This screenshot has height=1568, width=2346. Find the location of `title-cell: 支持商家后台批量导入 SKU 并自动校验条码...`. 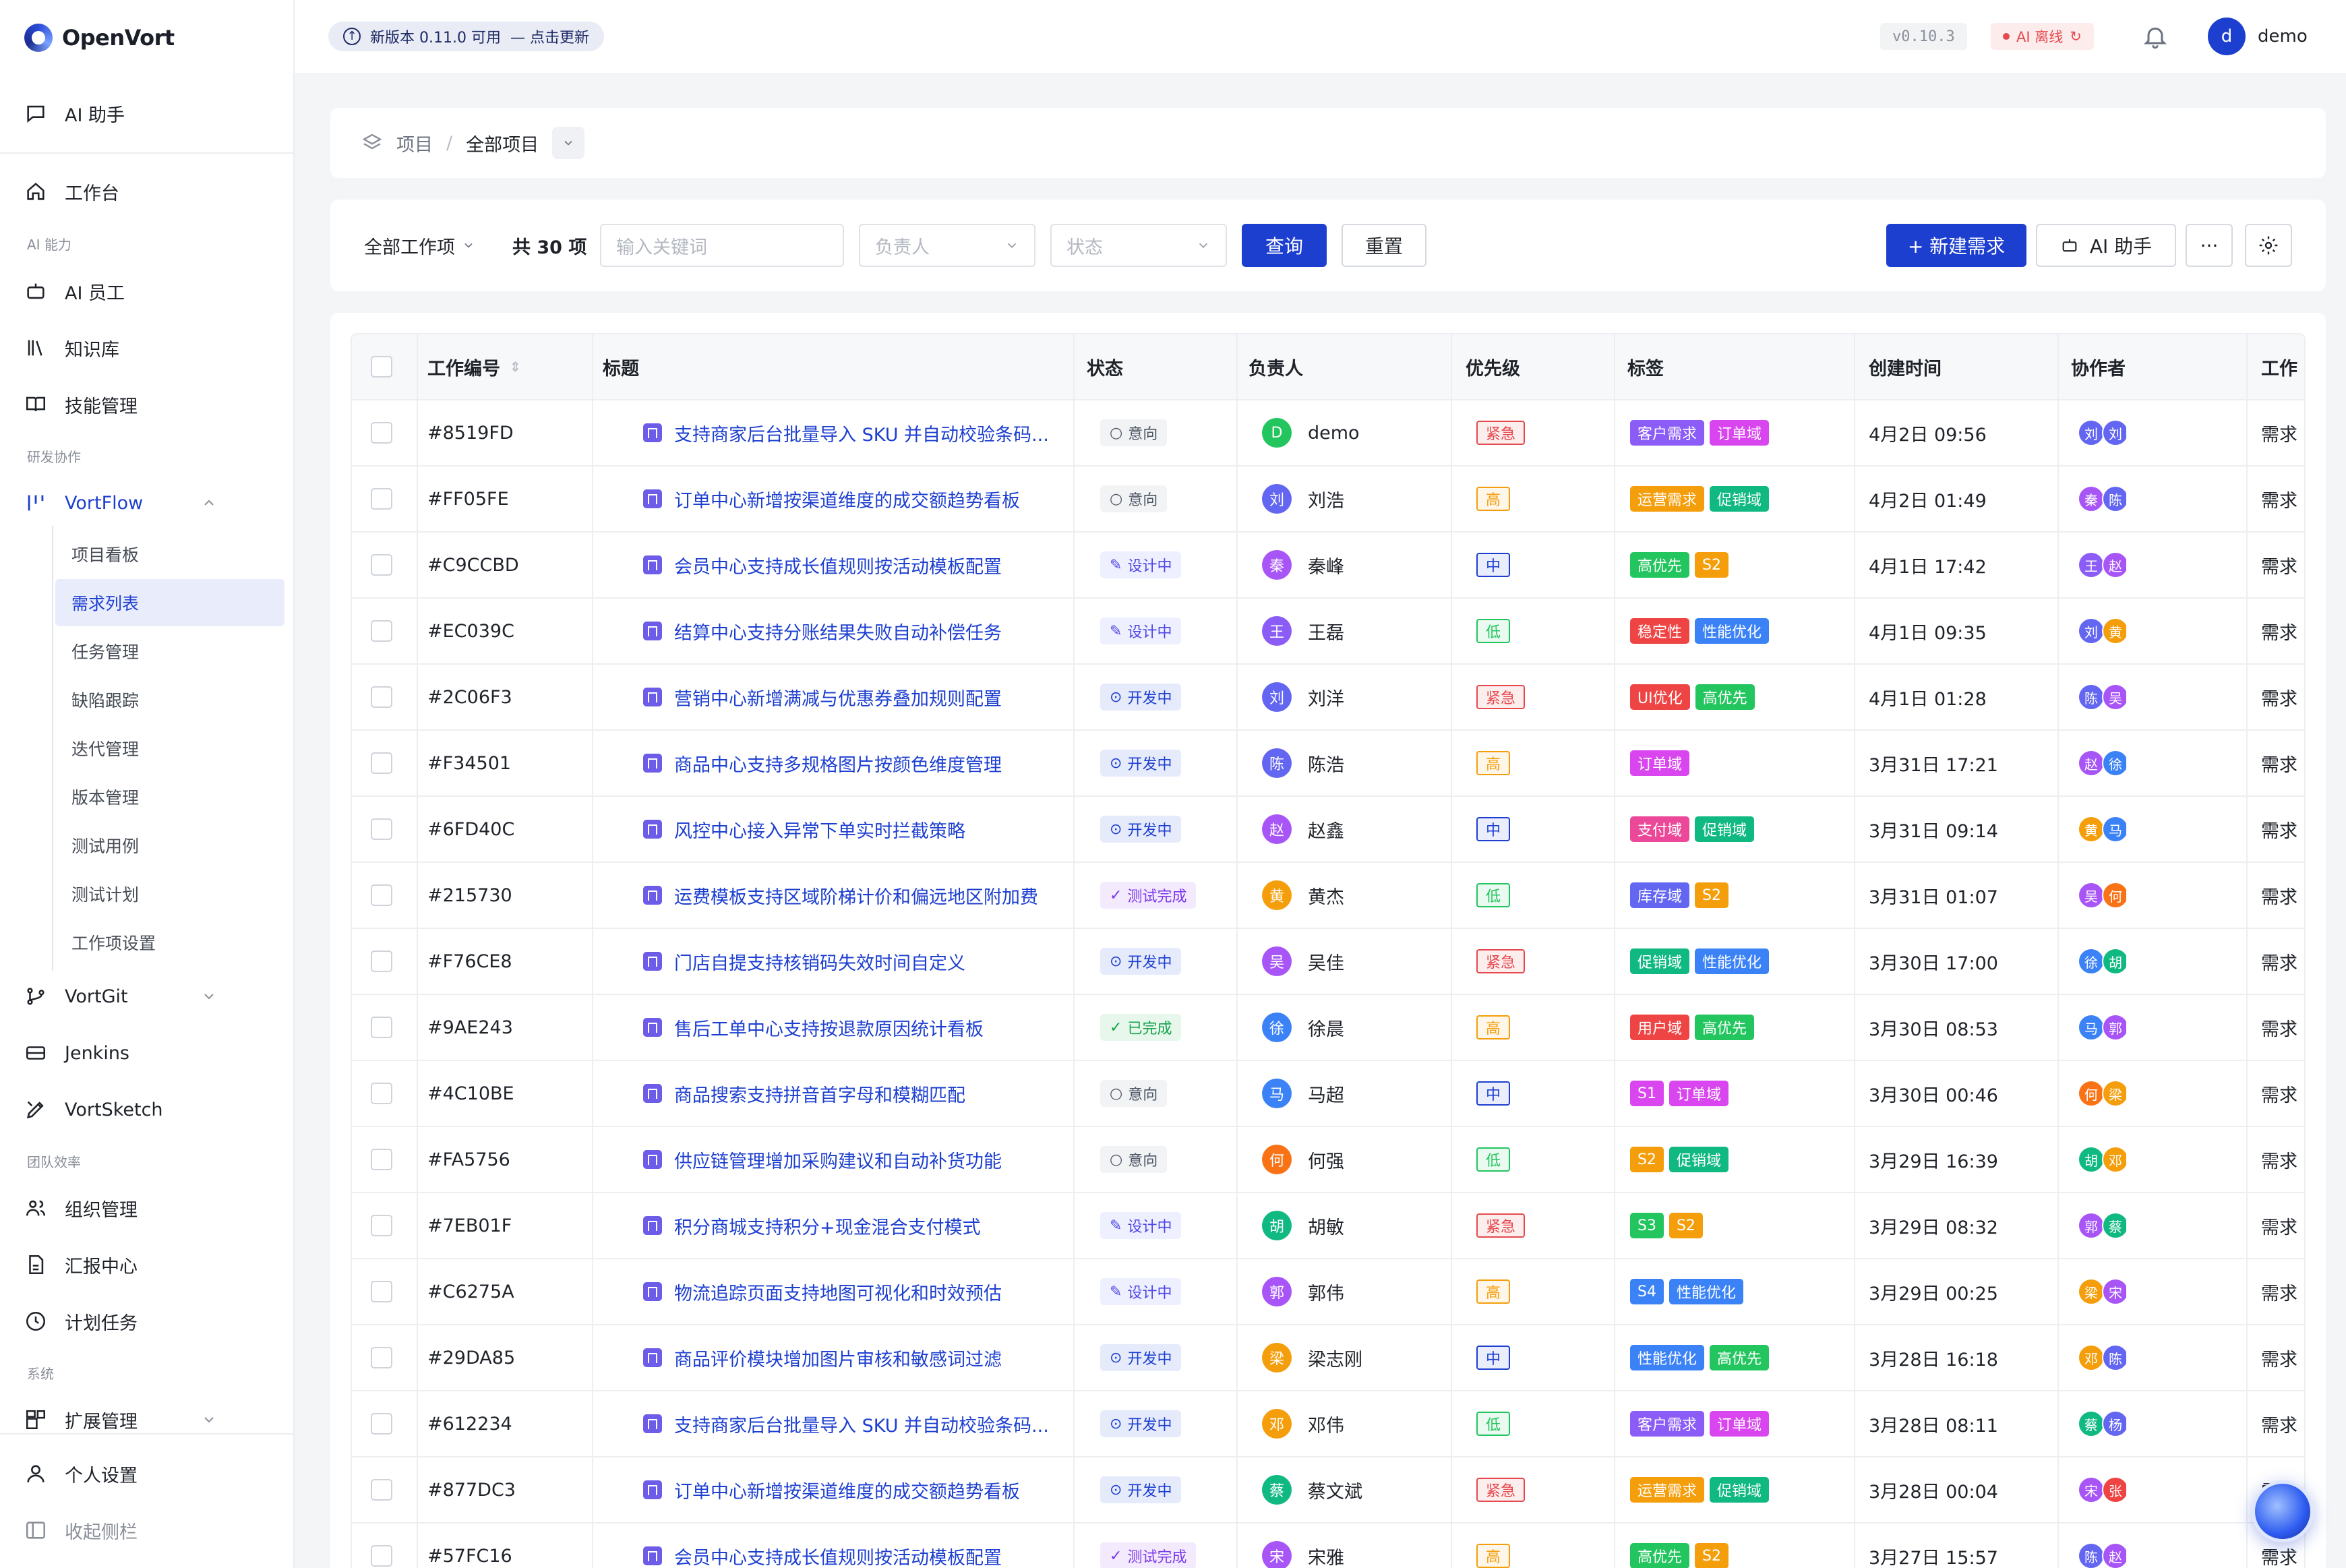

title-cell: 支持商家后台批量导入 SKU 并自动校验条码... is located at coordinates (855, 432).